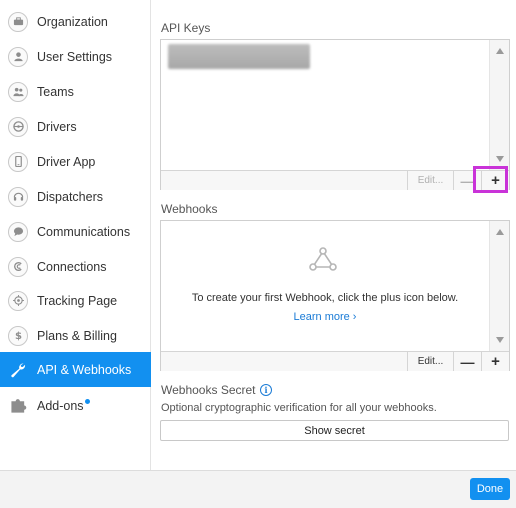 This screenshot has height=508, width=516. I want to click on sidebar-item-label: Teams, so click(55, 91).